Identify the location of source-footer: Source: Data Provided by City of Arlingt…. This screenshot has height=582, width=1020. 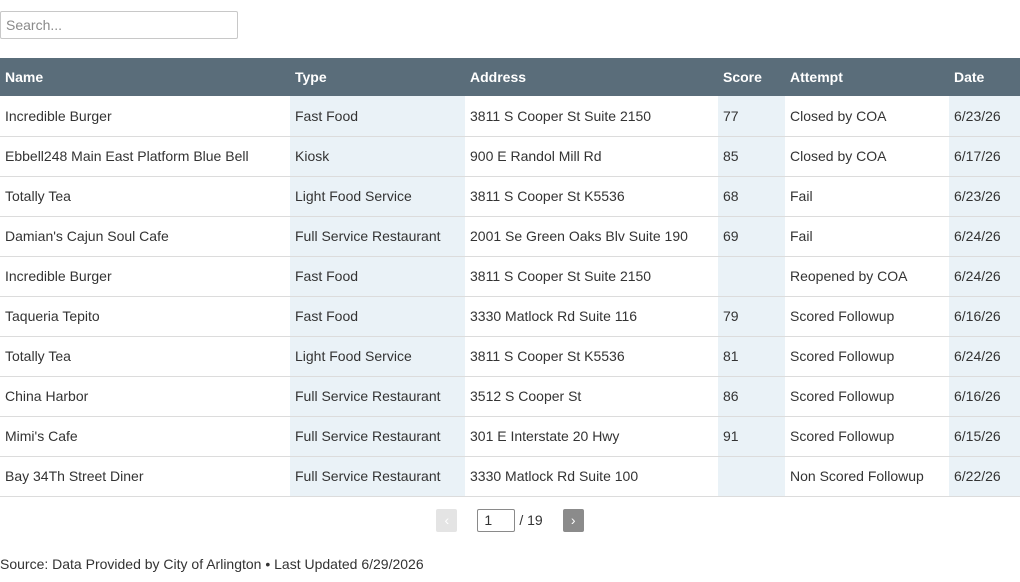
(212, 564).